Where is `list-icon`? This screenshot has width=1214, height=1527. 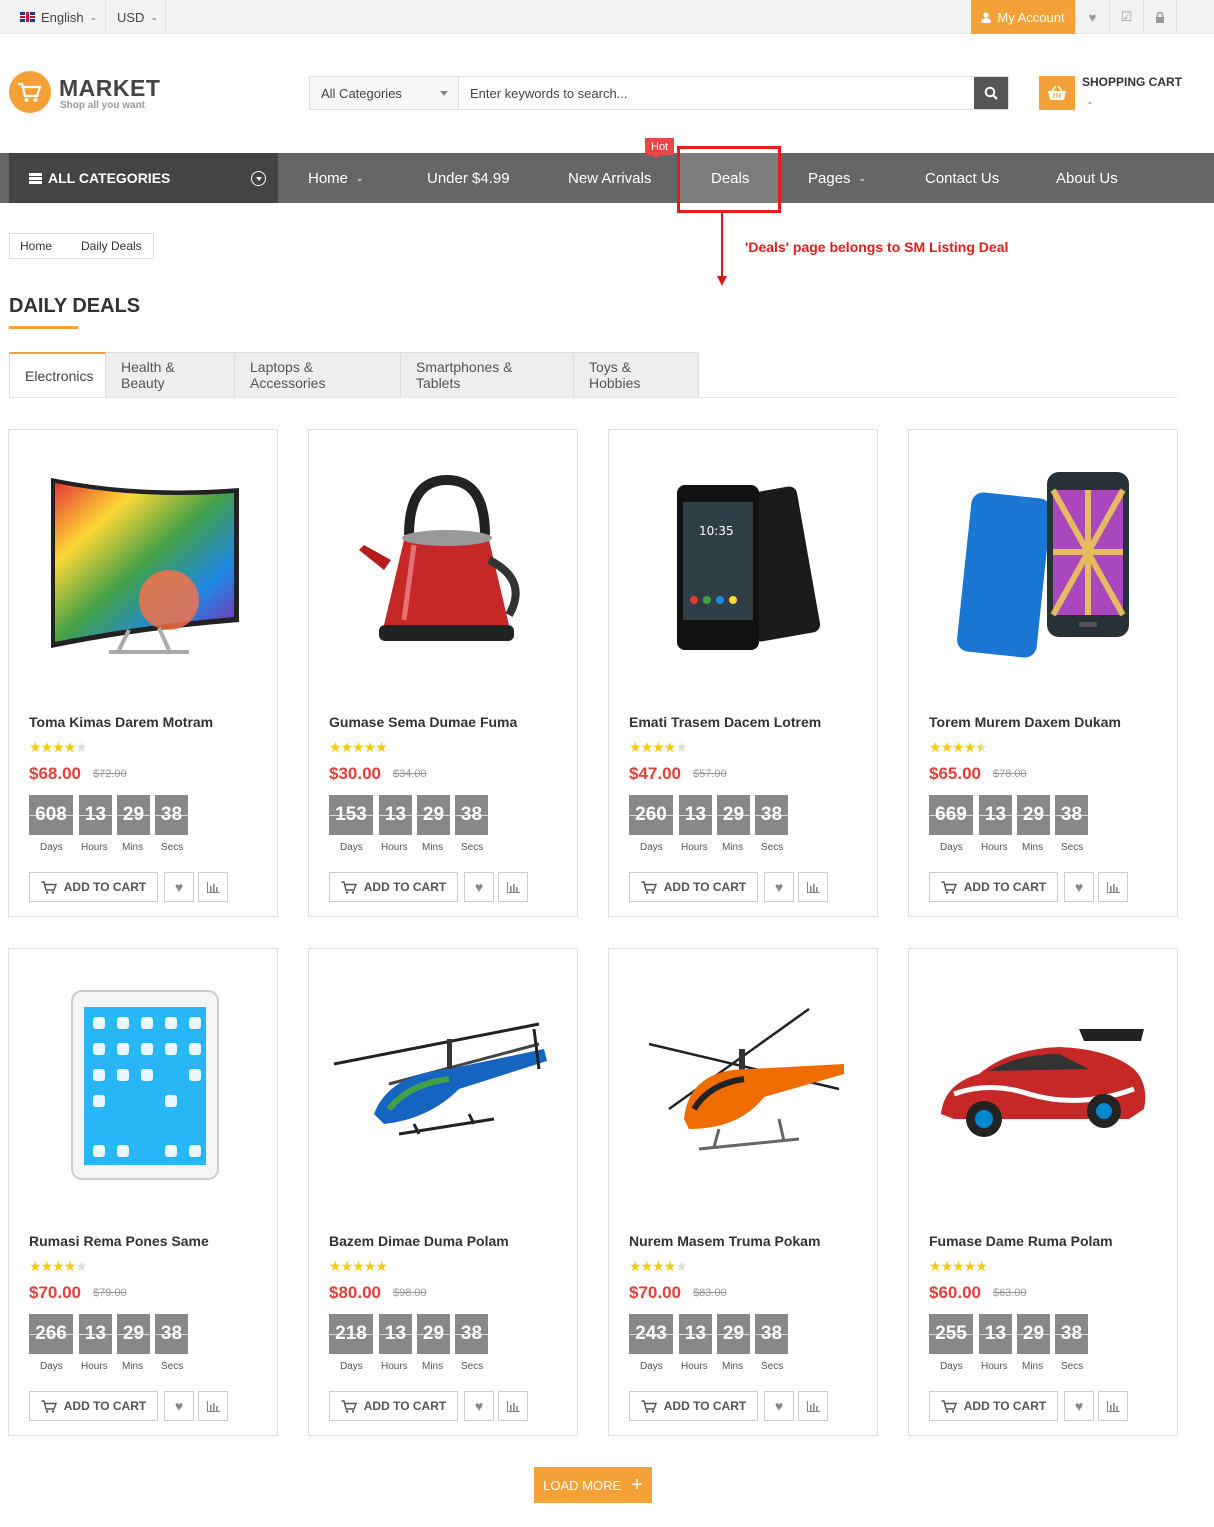 list-icon is located at coordinates (35, 178).